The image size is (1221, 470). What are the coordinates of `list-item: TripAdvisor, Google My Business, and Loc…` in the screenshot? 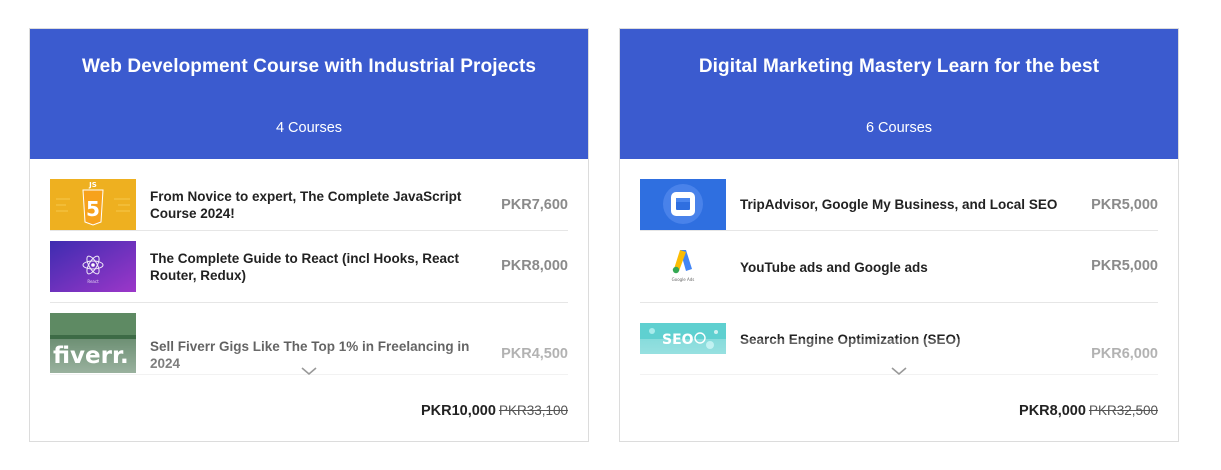 It's located at (899, 195).